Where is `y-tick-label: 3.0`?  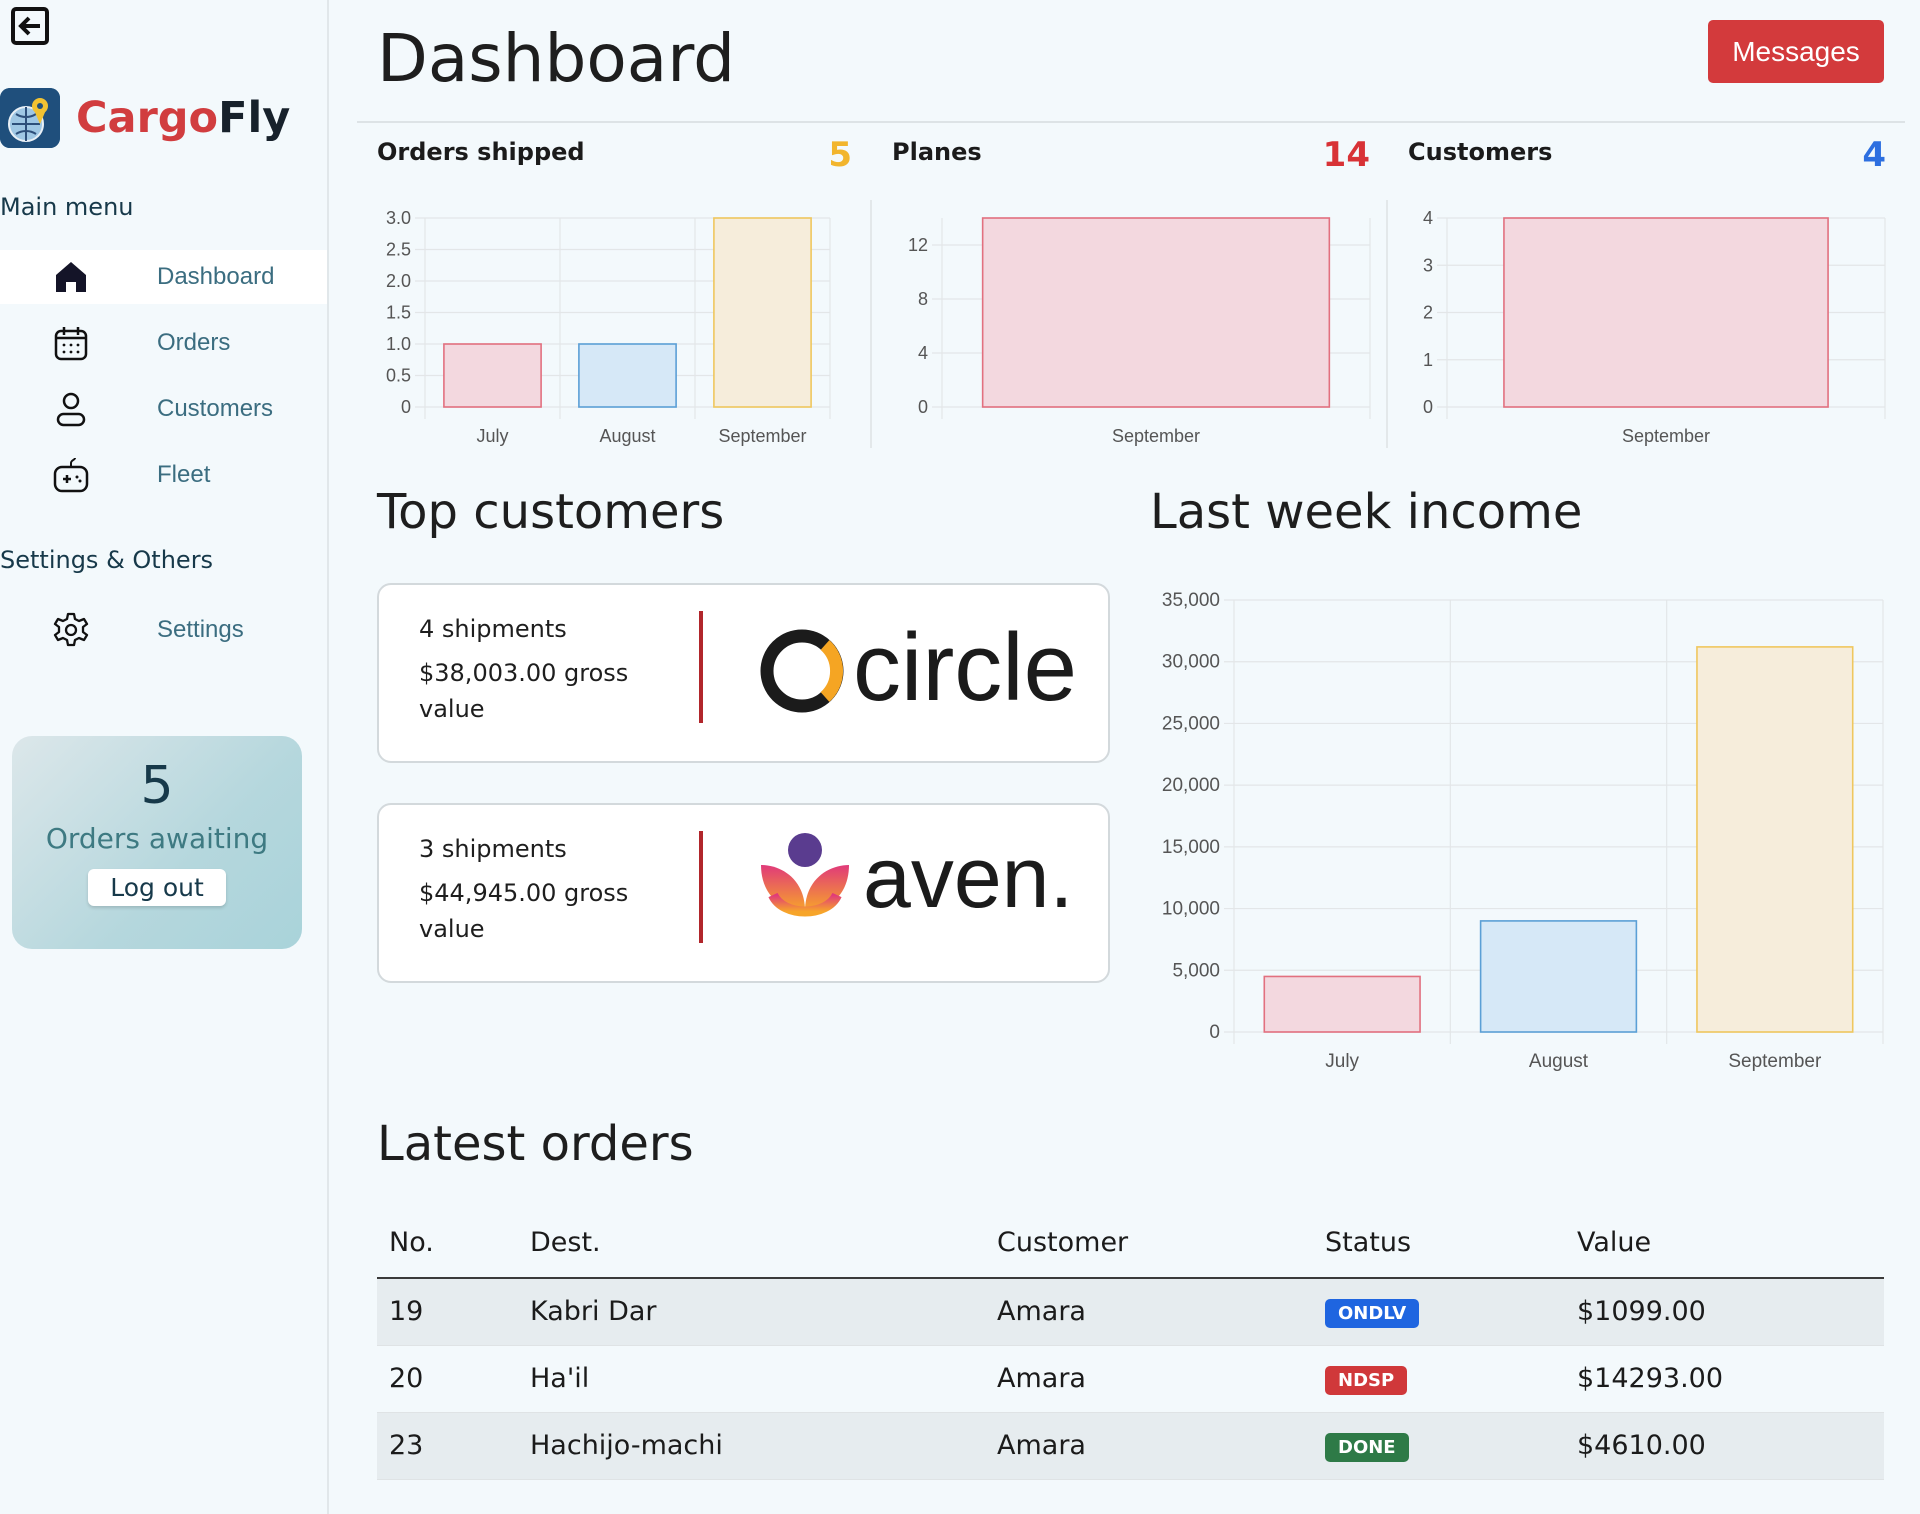
y-tick-label: 3.0 is located at coordinates (398, 218).